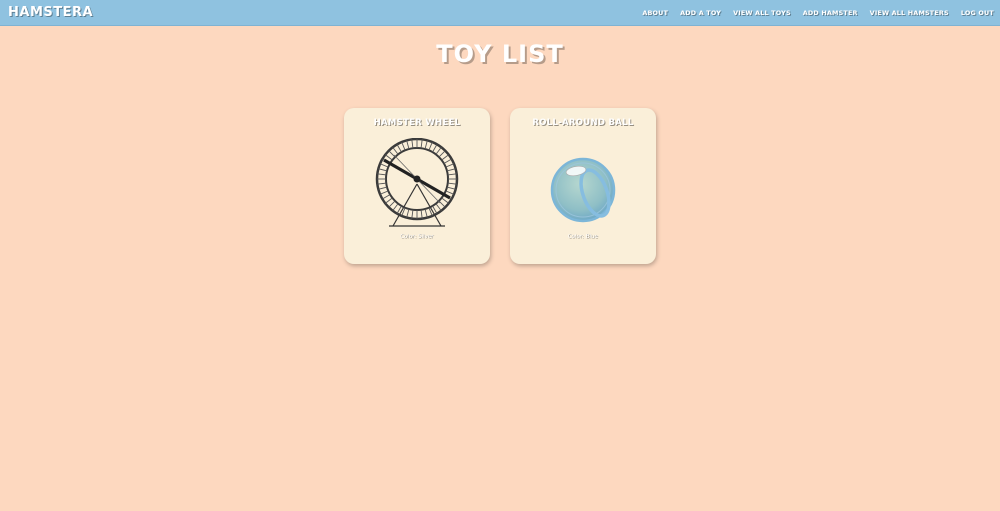  What do you see at coordinates (762, 13) in the screenshot?
I see `nav-link-view-all-toys: VIEW ALL TOYS` at bounding box center [762, 13].